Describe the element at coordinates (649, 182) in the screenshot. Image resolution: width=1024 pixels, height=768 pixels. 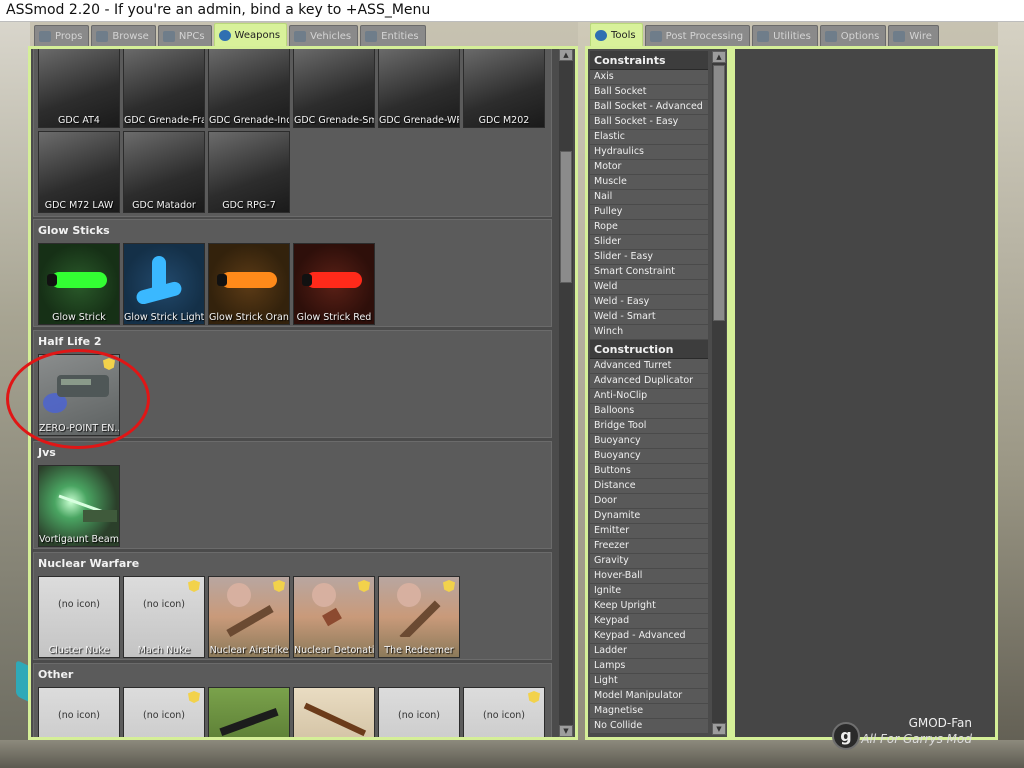
I see `tool-item: Muscle` at that location.